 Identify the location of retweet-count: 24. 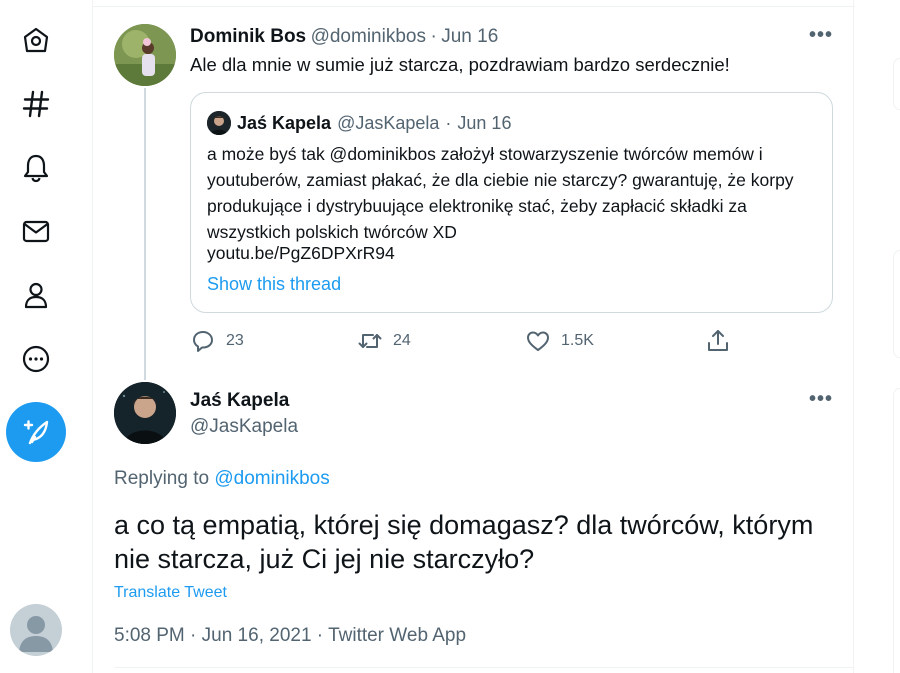
(402, 340).